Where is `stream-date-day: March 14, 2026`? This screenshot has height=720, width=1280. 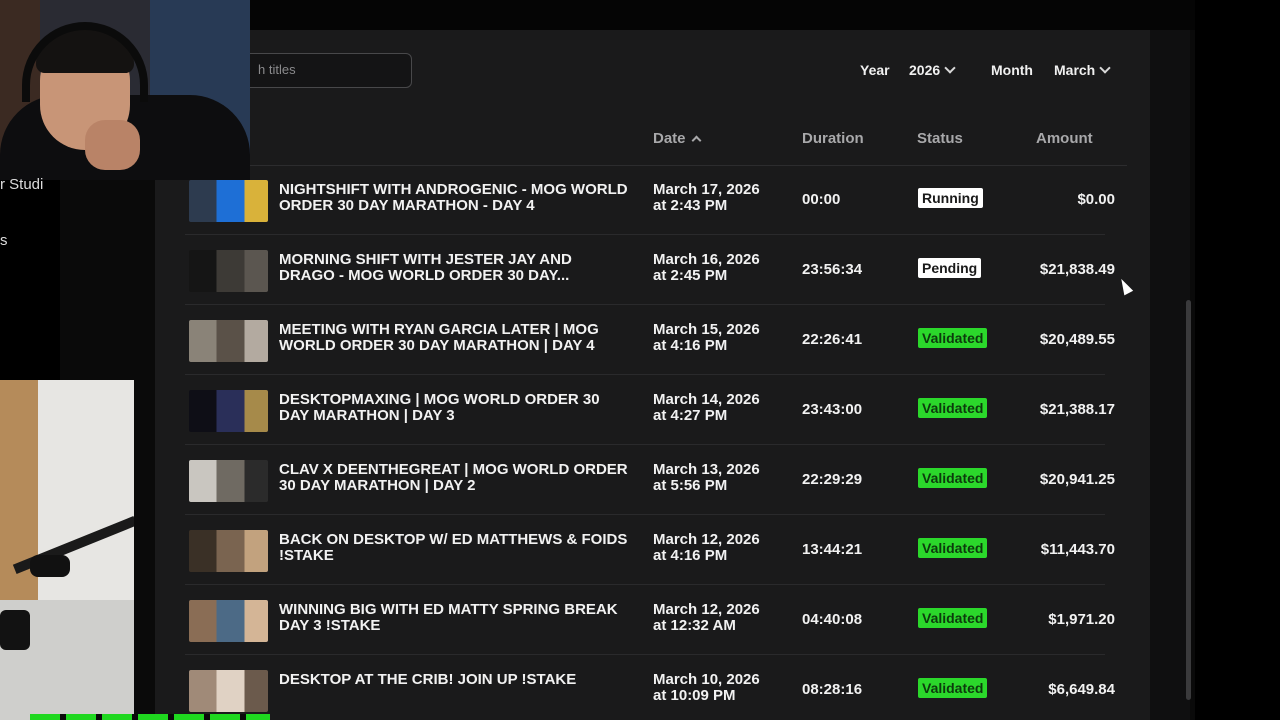
stream-date-day: March 14, 2026 is located at coordinates (706, 399).